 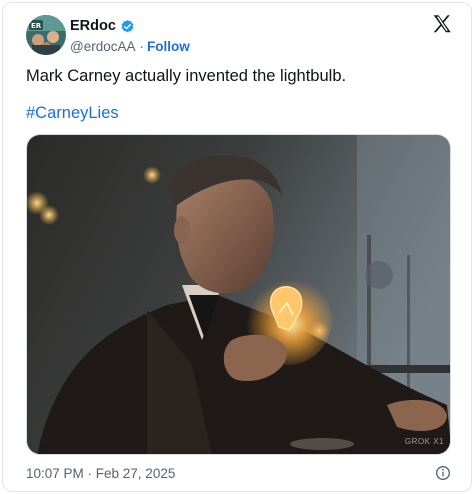 What do you see at coordinates (102, 46) in the screenshot?
I see `handle: @erdocAA` at bounding box center [102, 46].